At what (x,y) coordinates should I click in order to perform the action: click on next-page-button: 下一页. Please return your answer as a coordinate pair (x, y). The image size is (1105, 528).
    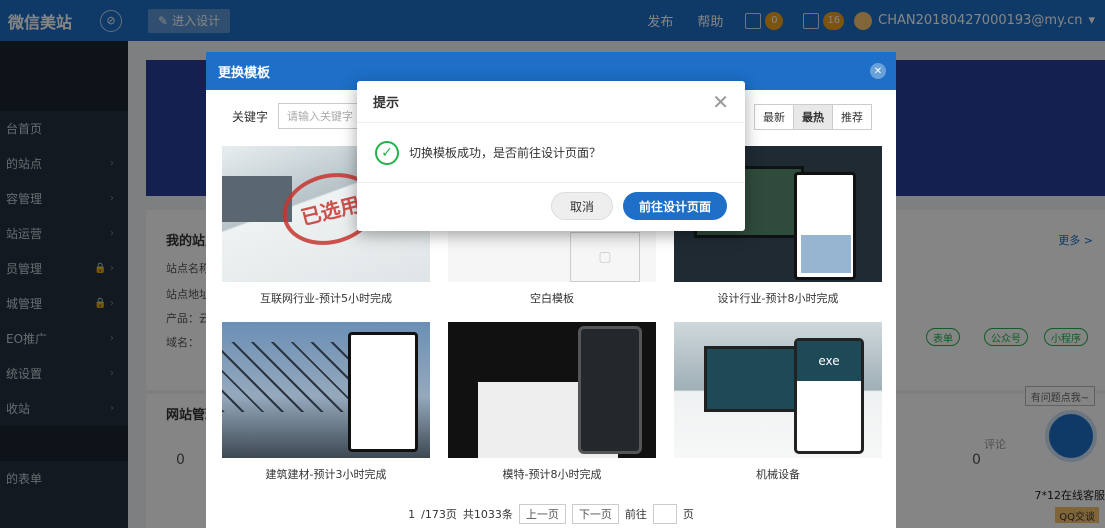
    Looking at the image, I should click on (595, 514).